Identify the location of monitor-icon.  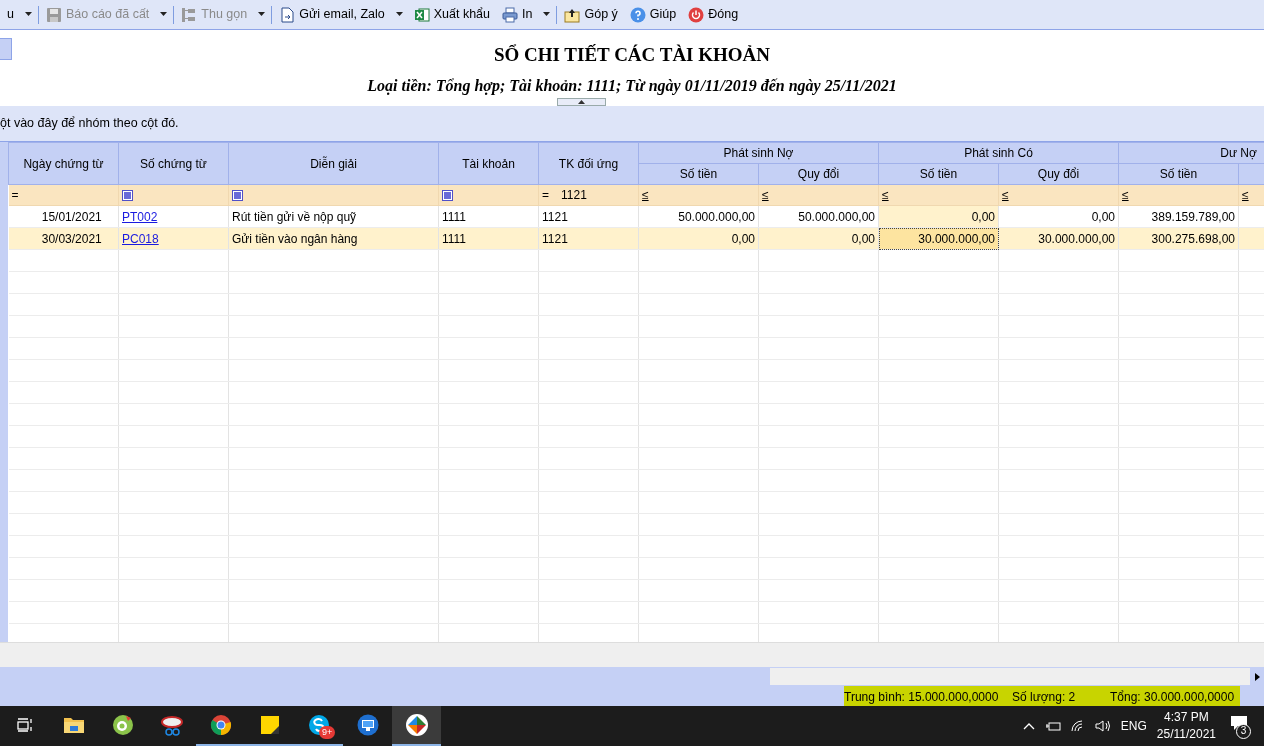
(367, 725).